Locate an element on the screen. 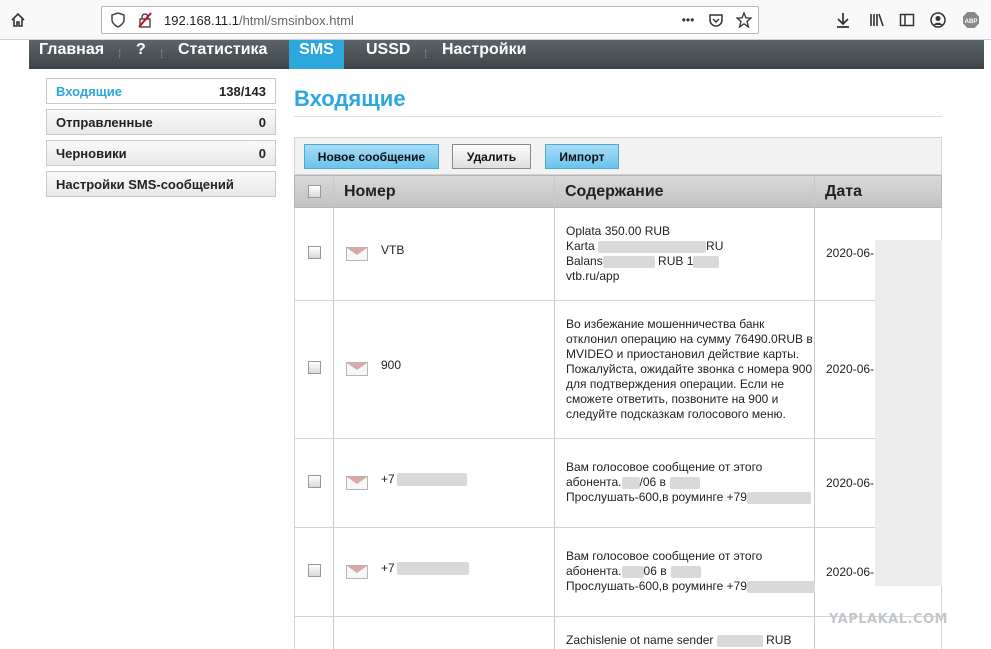 The height and width of the screenshot is (649, 991). title-divider is located at coordinates (618, 116).